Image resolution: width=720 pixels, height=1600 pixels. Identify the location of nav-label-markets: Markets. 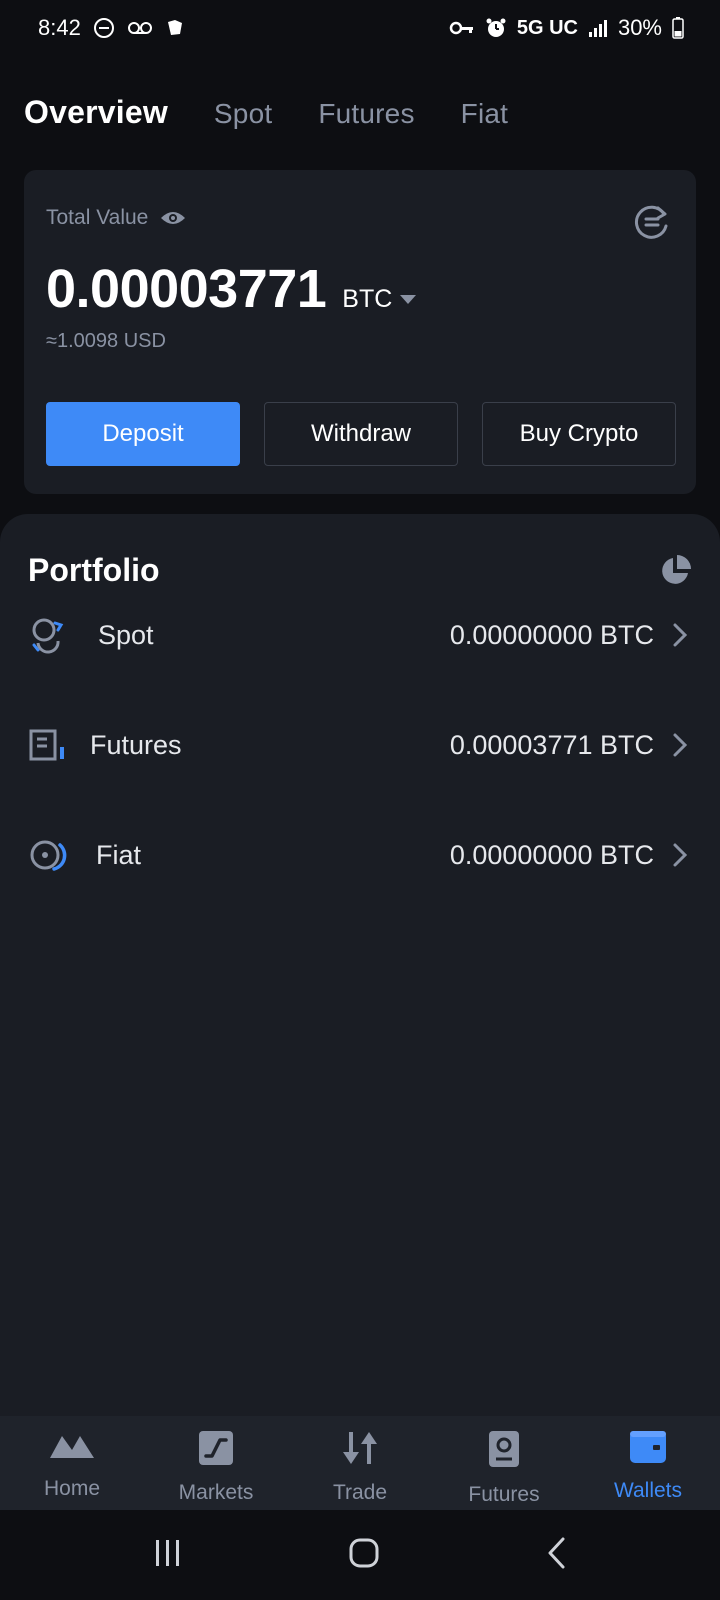
(216, 1492).